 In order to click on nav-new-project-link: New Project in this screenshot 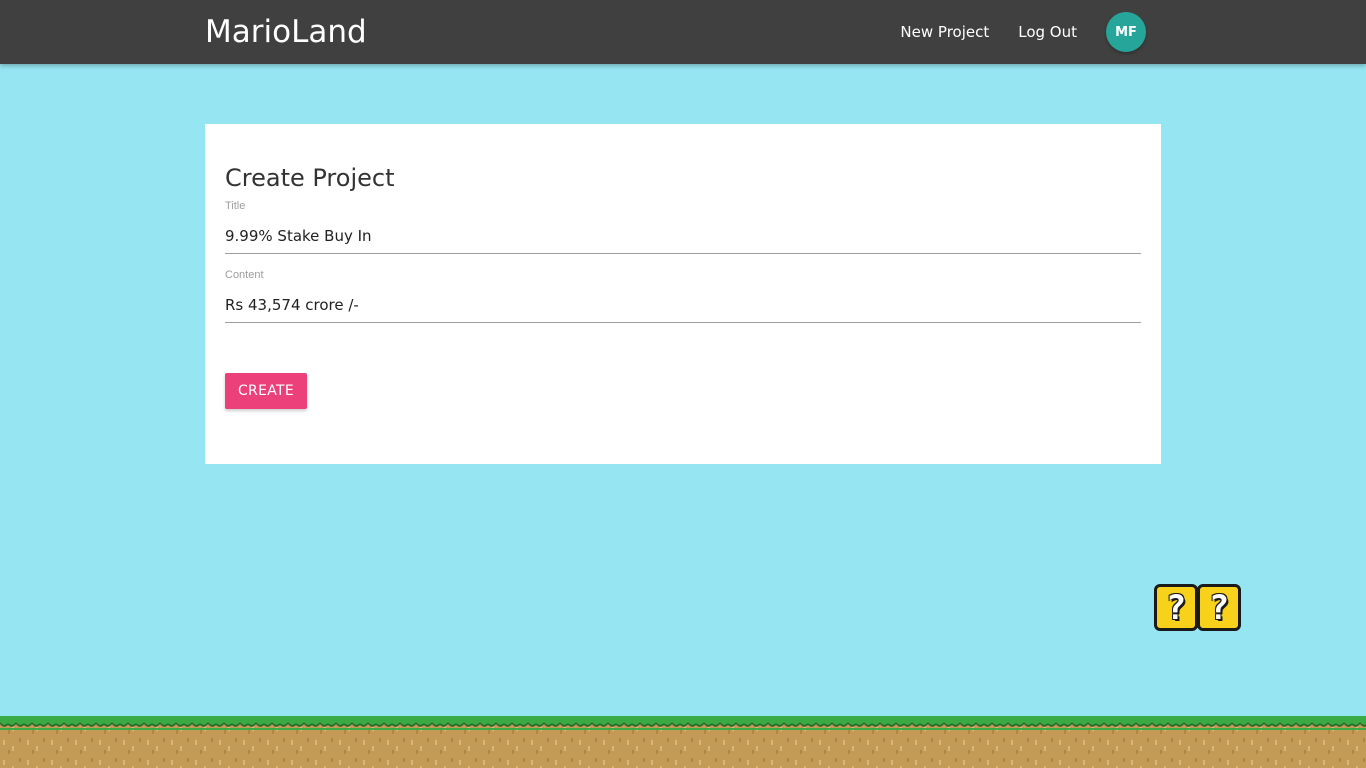, I will do `click(944, 32)`.